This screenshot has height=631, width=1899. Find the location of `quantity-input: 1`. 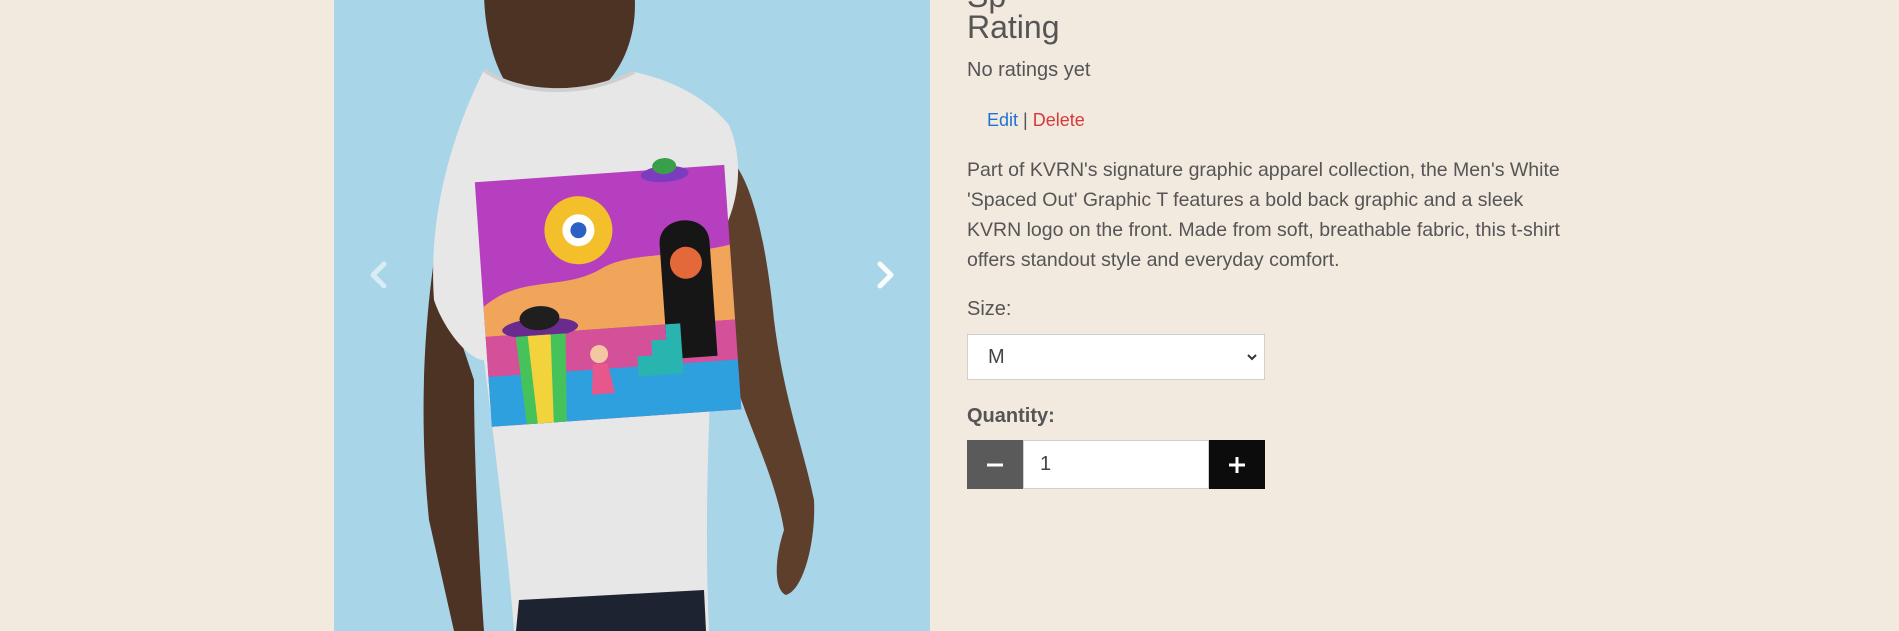

quantity-input: 1 is located at coordinates (1116, 464).